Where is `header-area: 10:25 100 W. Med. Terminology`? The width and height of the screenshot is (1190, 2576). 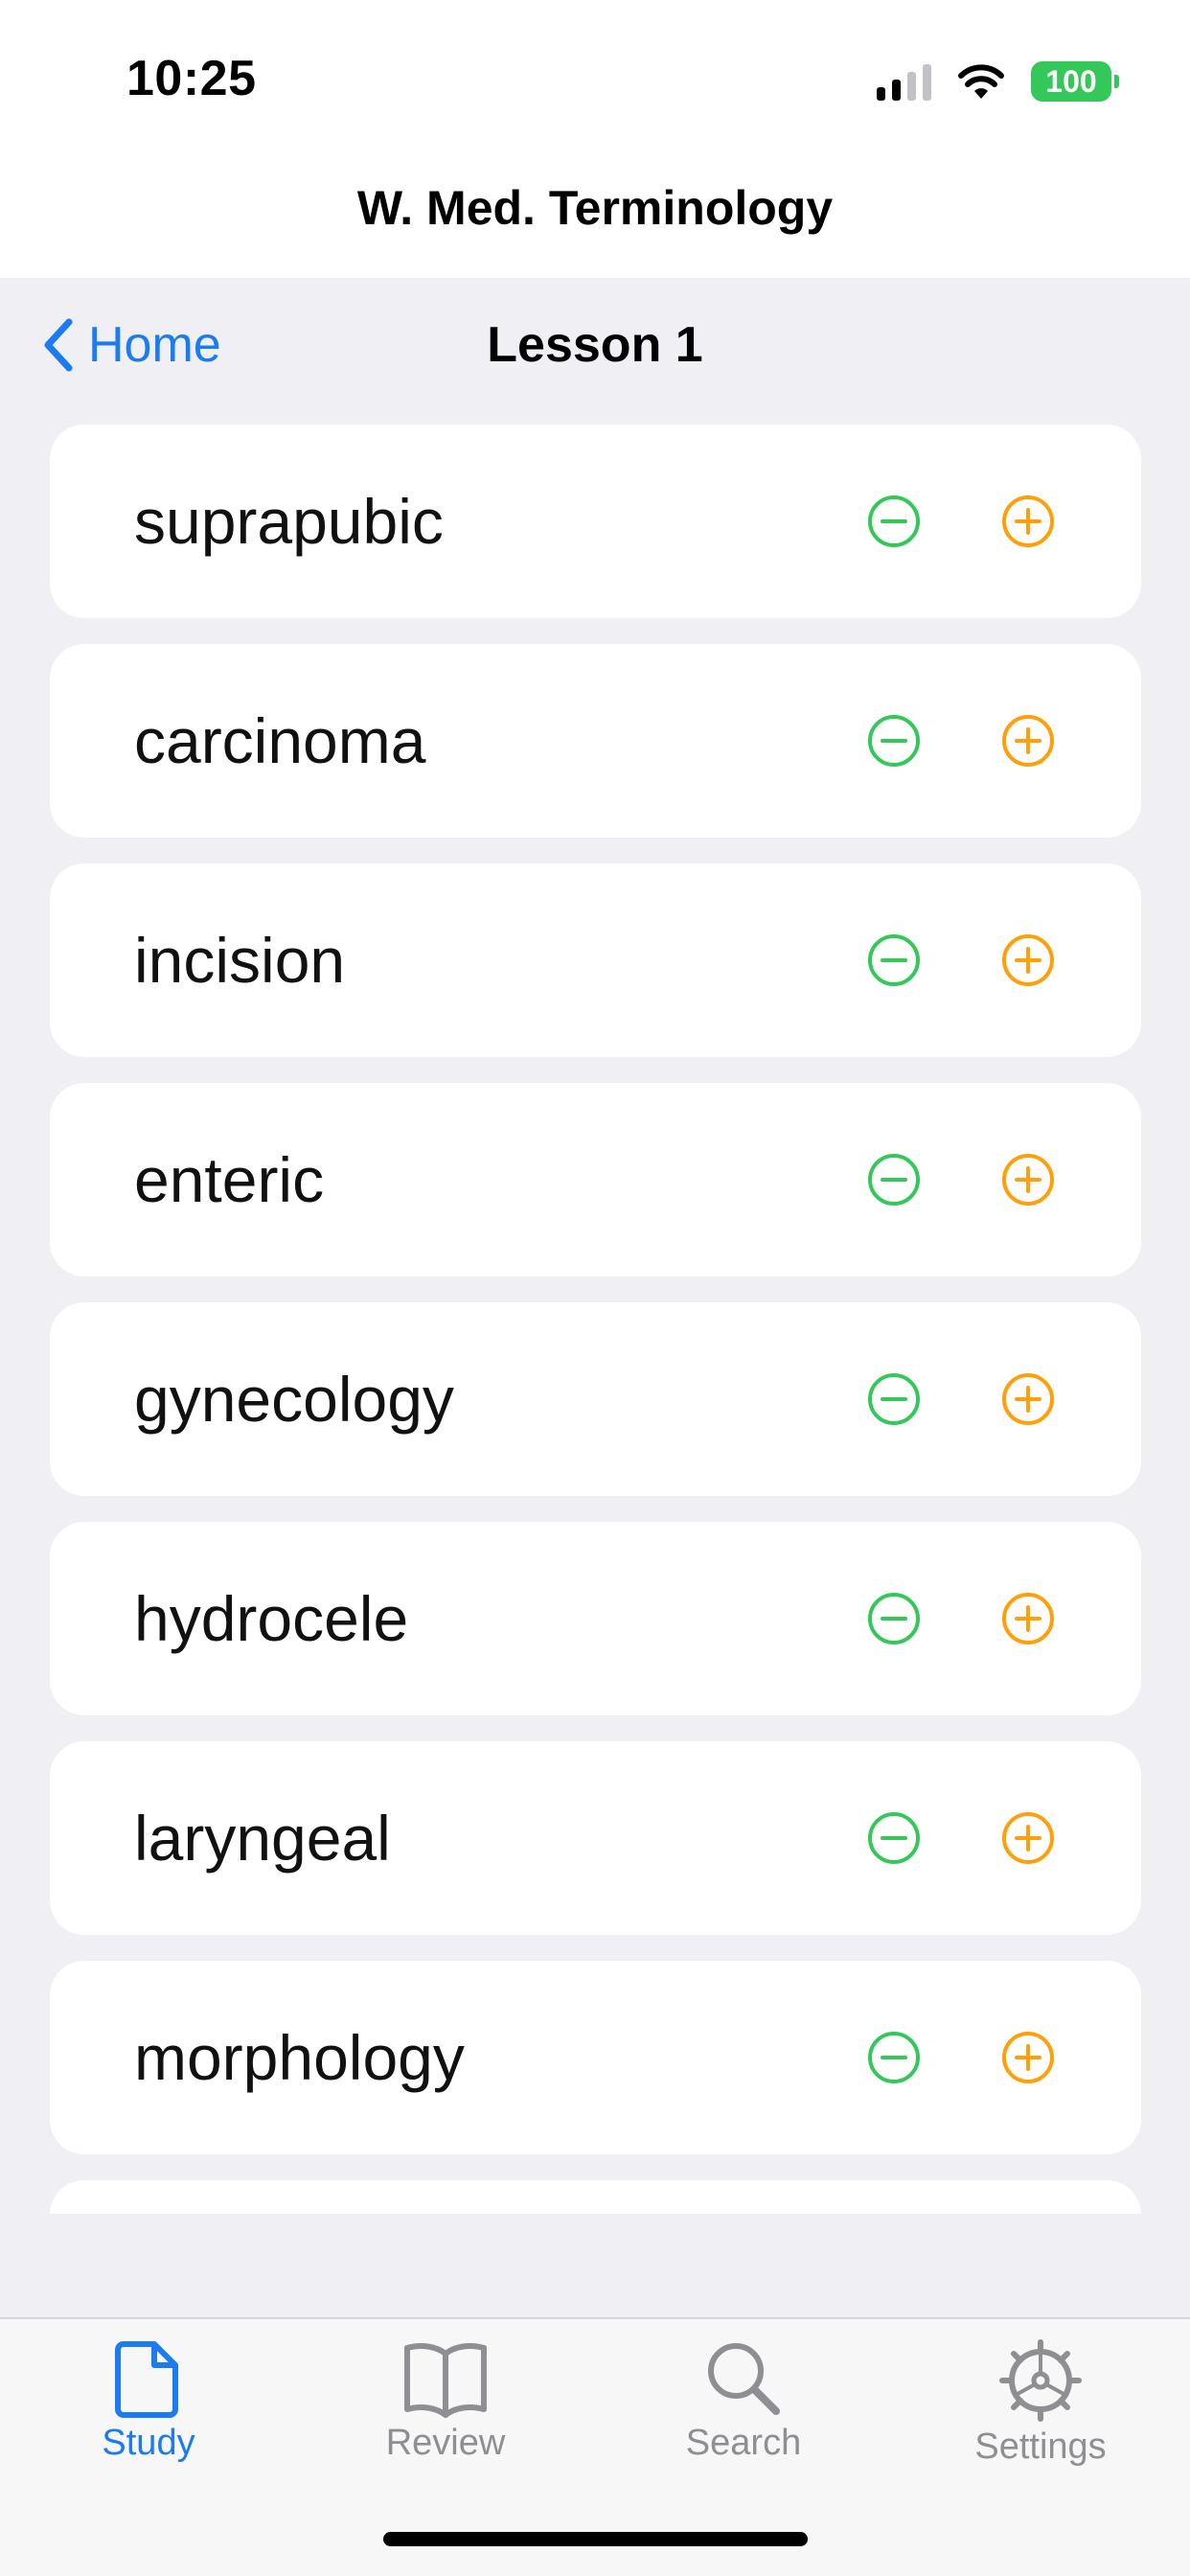 header-area: 10:25 100 W. Med. Terminology is located at coordinates (595, 139).